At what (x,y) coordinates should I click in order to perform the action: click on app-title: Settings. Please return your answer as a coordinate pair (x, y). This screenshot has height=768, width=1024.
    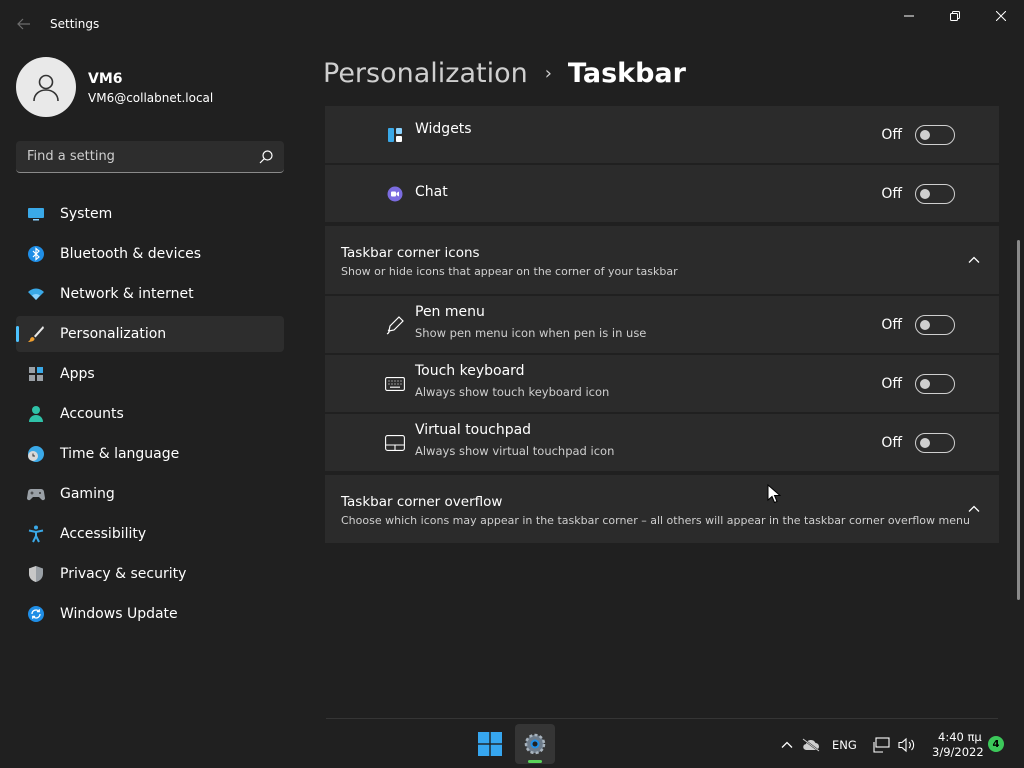
    Looking at the image, I should click on (75, 24).